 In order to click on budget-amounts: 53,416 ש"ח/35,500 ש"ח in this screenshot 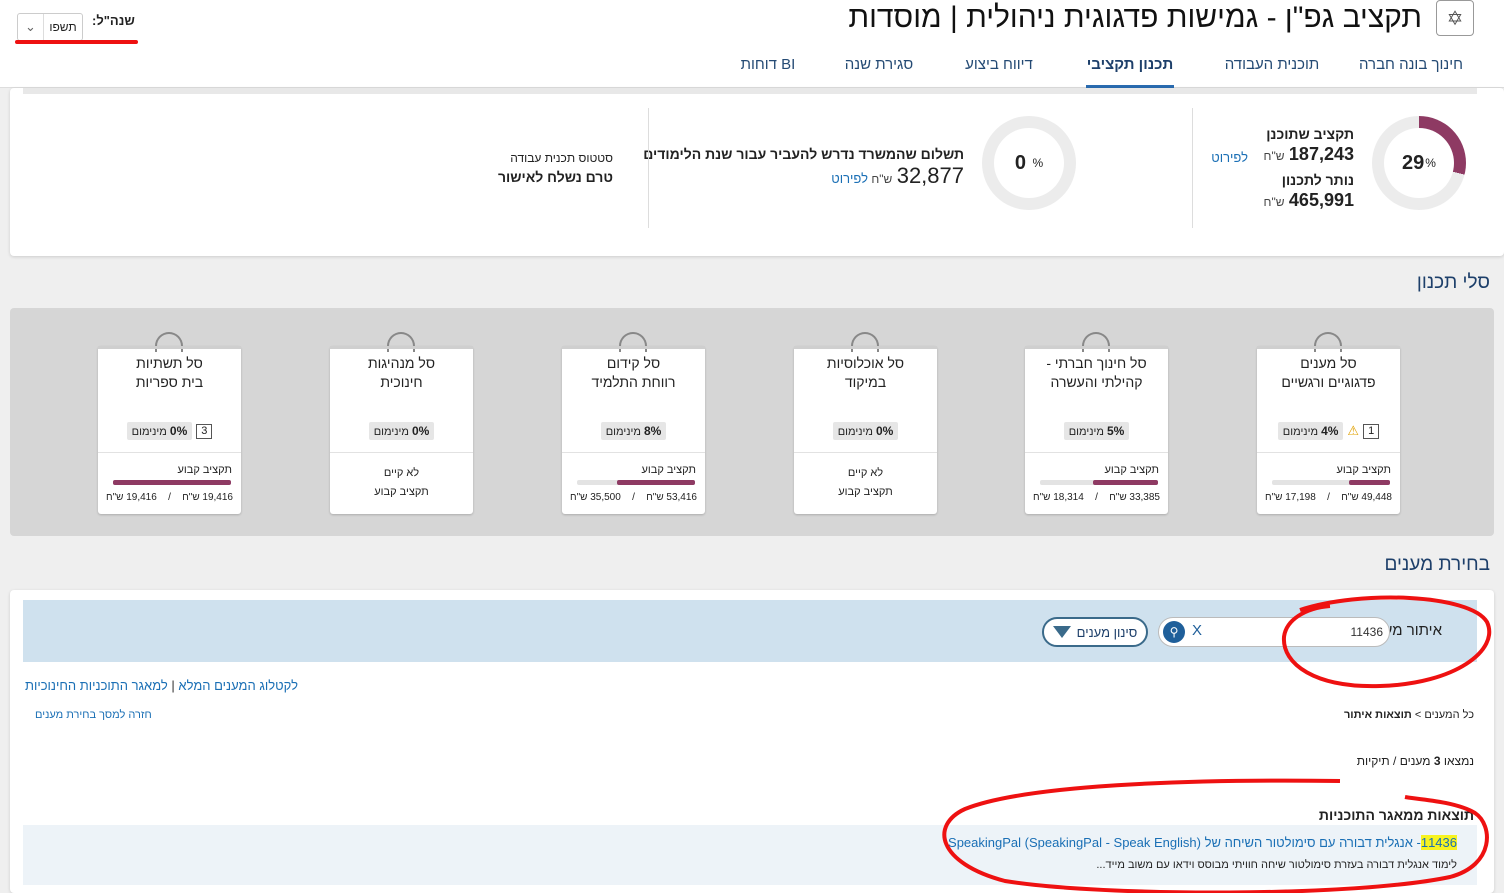, I will do `click(633, 497)`.